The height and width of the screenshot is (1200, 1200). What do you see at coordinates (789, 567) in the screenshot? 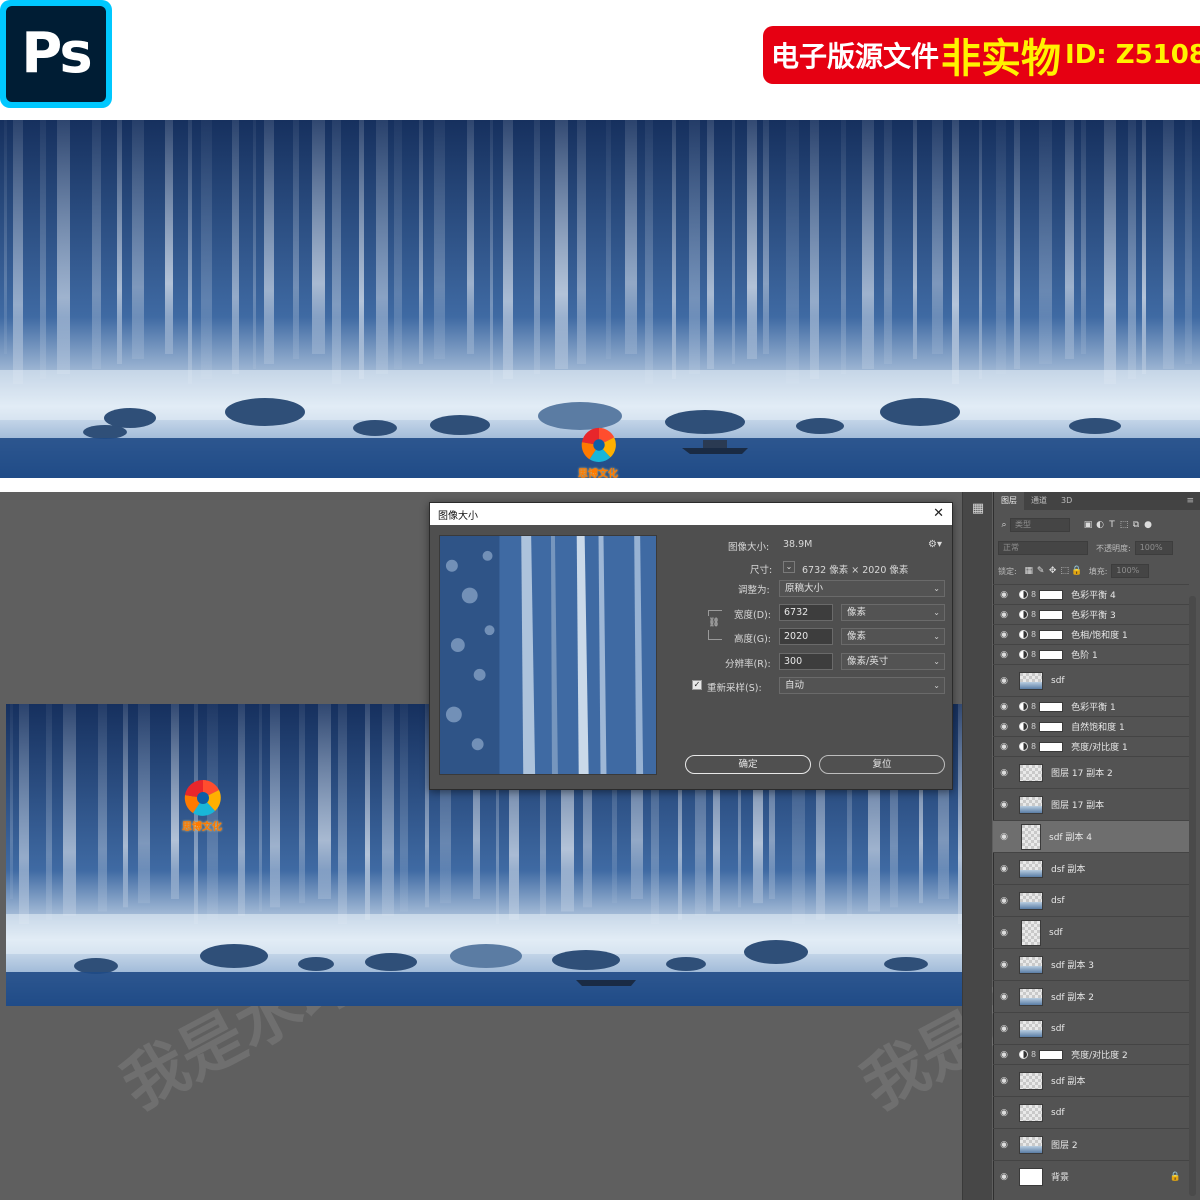
I see `dimensions-dropdown-chevron-icon: ⌄` at bounding box center [789, 567].